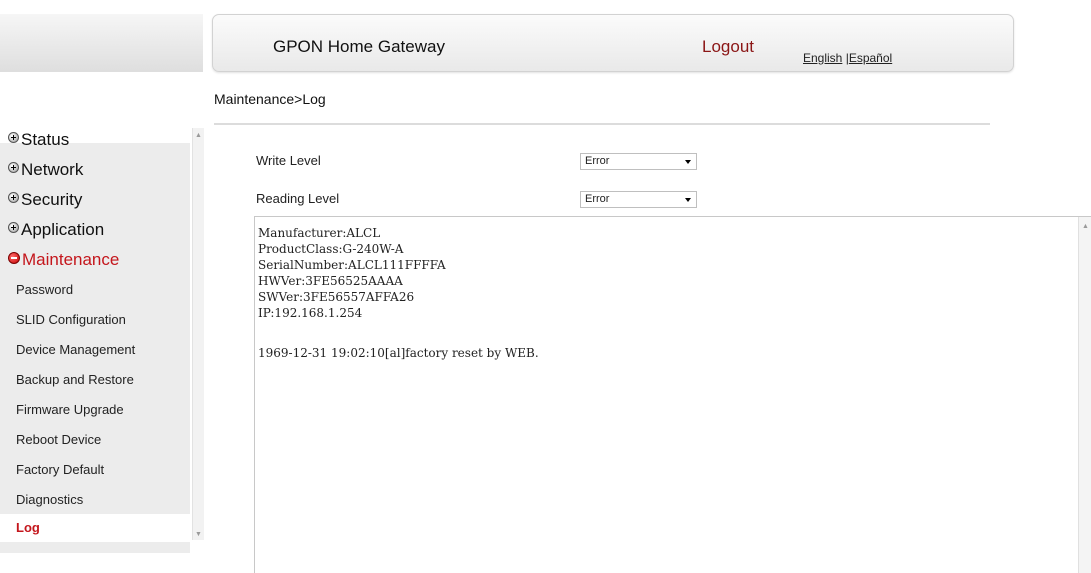  Describe the element at coordinates (71, 259) in the screenshot. I see `sidebar-group-label: Maintenance` at that location.